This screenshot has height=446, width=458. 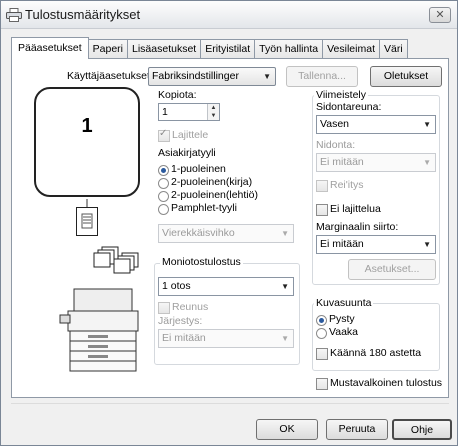 What do you see at coordinates (440, 15) in the screenshot?
I see `close-button: ✕` at bounding box center [440, 15].